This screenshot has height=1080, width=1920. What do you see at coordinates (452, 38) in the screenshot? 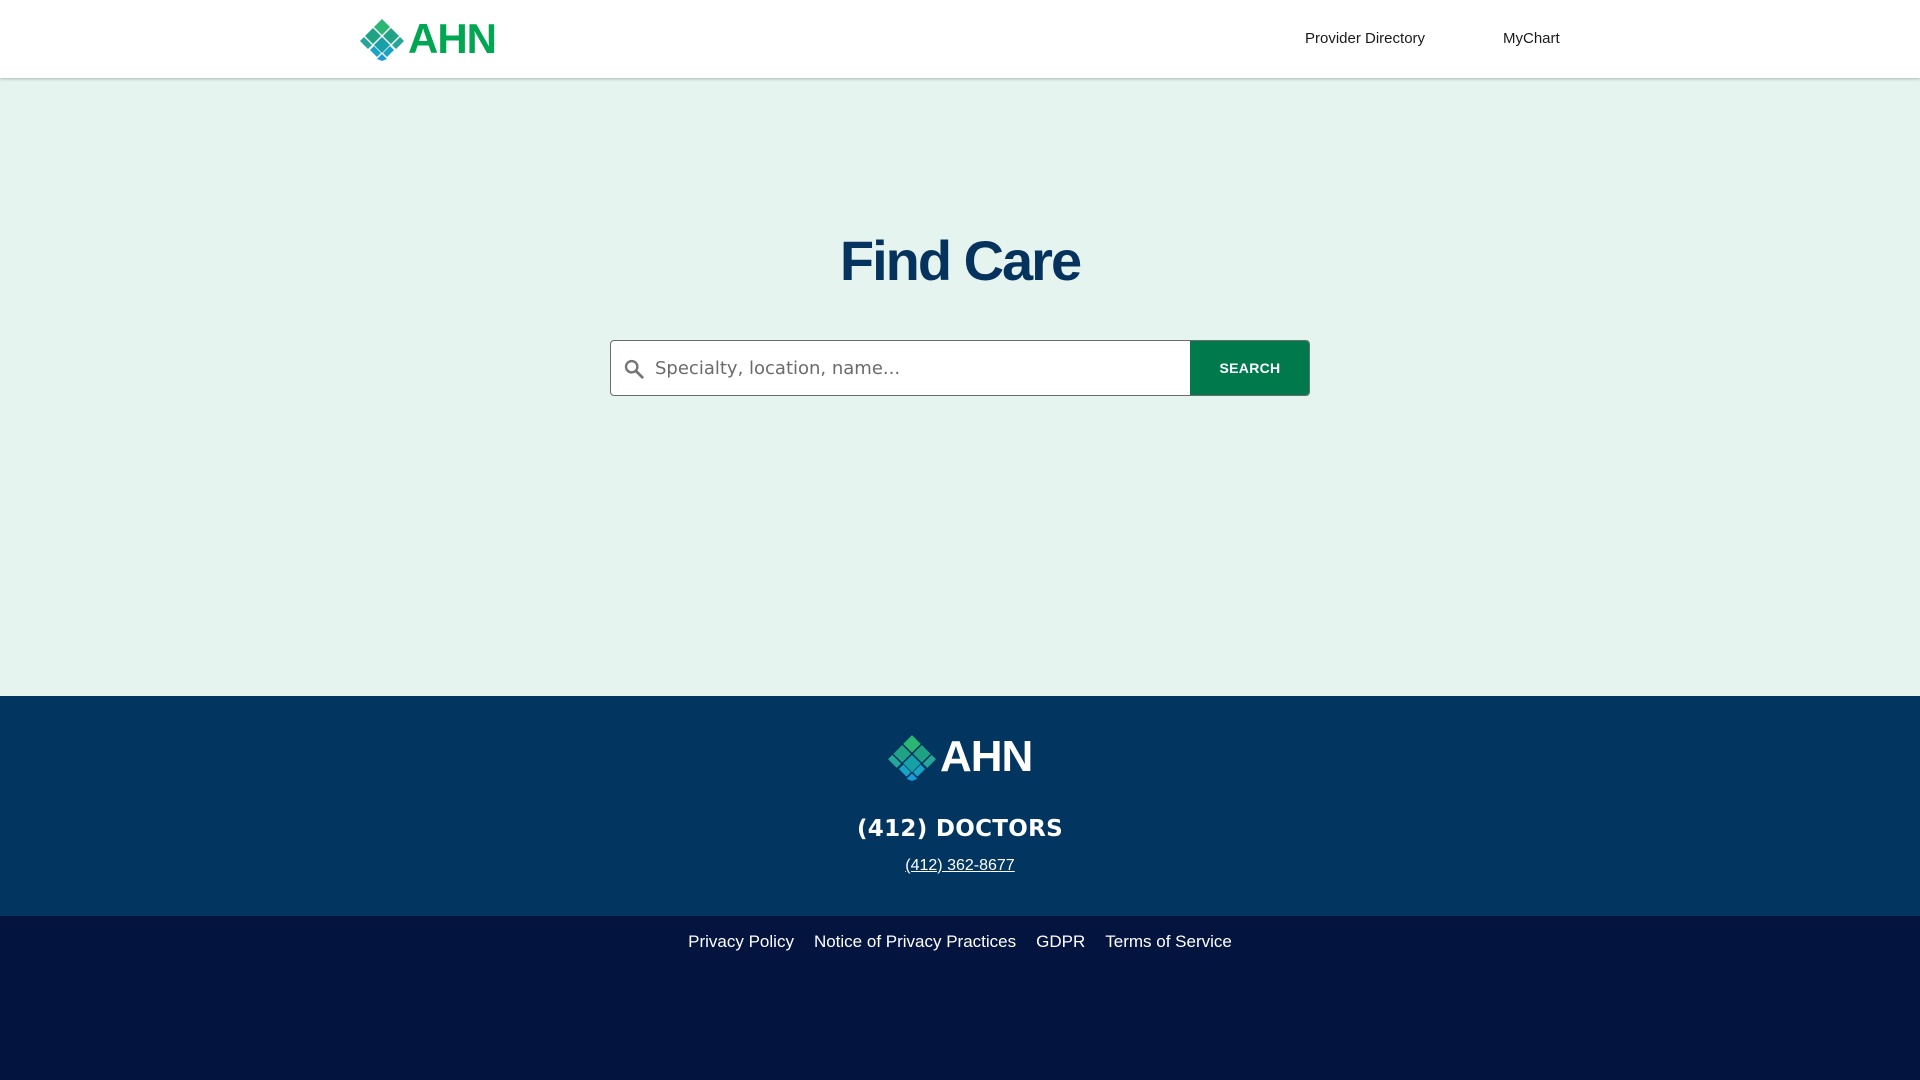
I see `header-logo-text: AHN` at bounding box center [452, 38].